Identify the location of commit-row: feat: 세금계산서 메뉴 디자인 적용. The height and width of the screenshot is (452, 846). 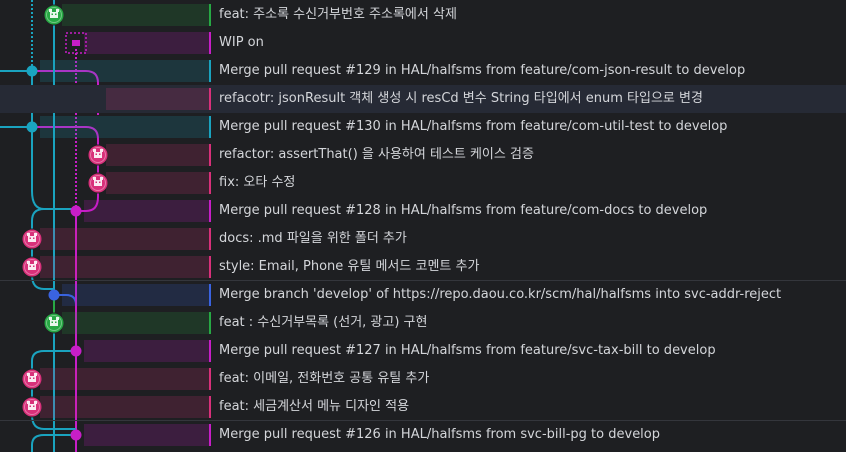
(423, 407).